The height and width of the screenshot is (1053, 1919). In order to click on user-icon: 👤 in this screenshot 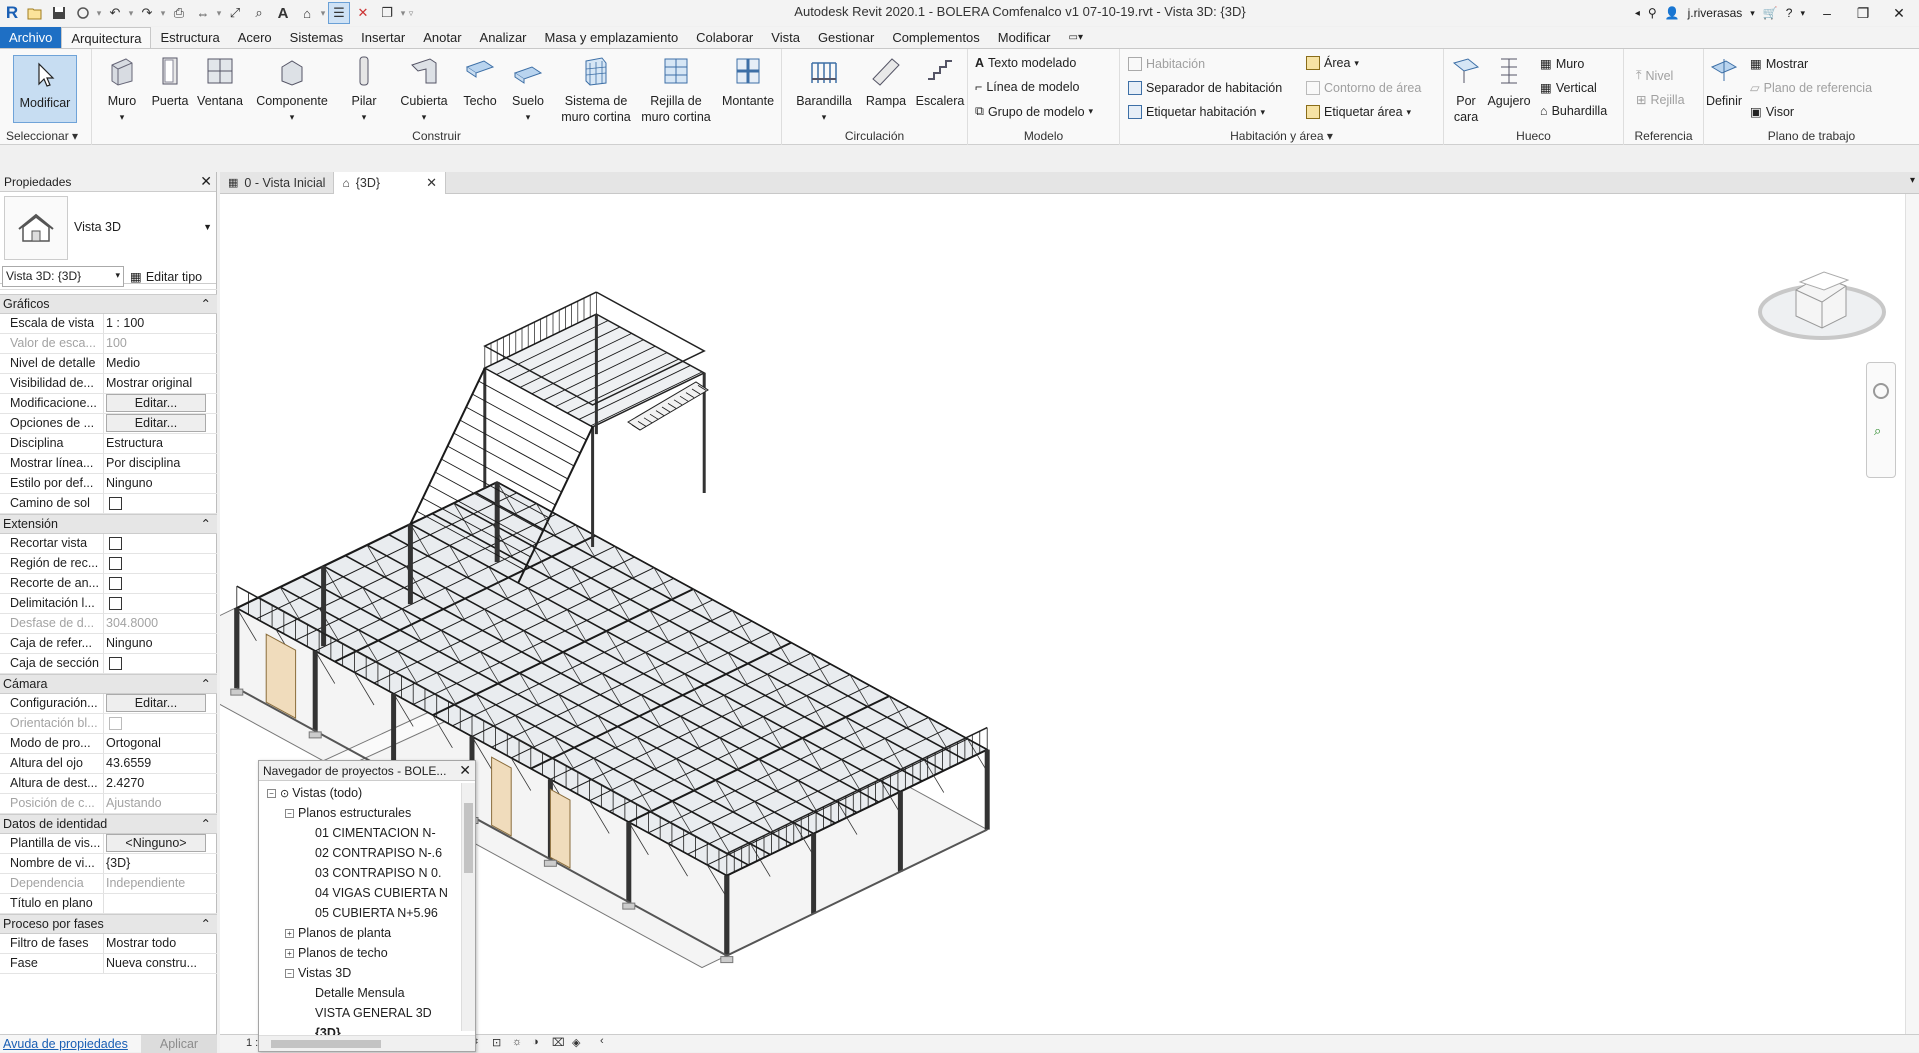, I will do `click(1672, 13)`.